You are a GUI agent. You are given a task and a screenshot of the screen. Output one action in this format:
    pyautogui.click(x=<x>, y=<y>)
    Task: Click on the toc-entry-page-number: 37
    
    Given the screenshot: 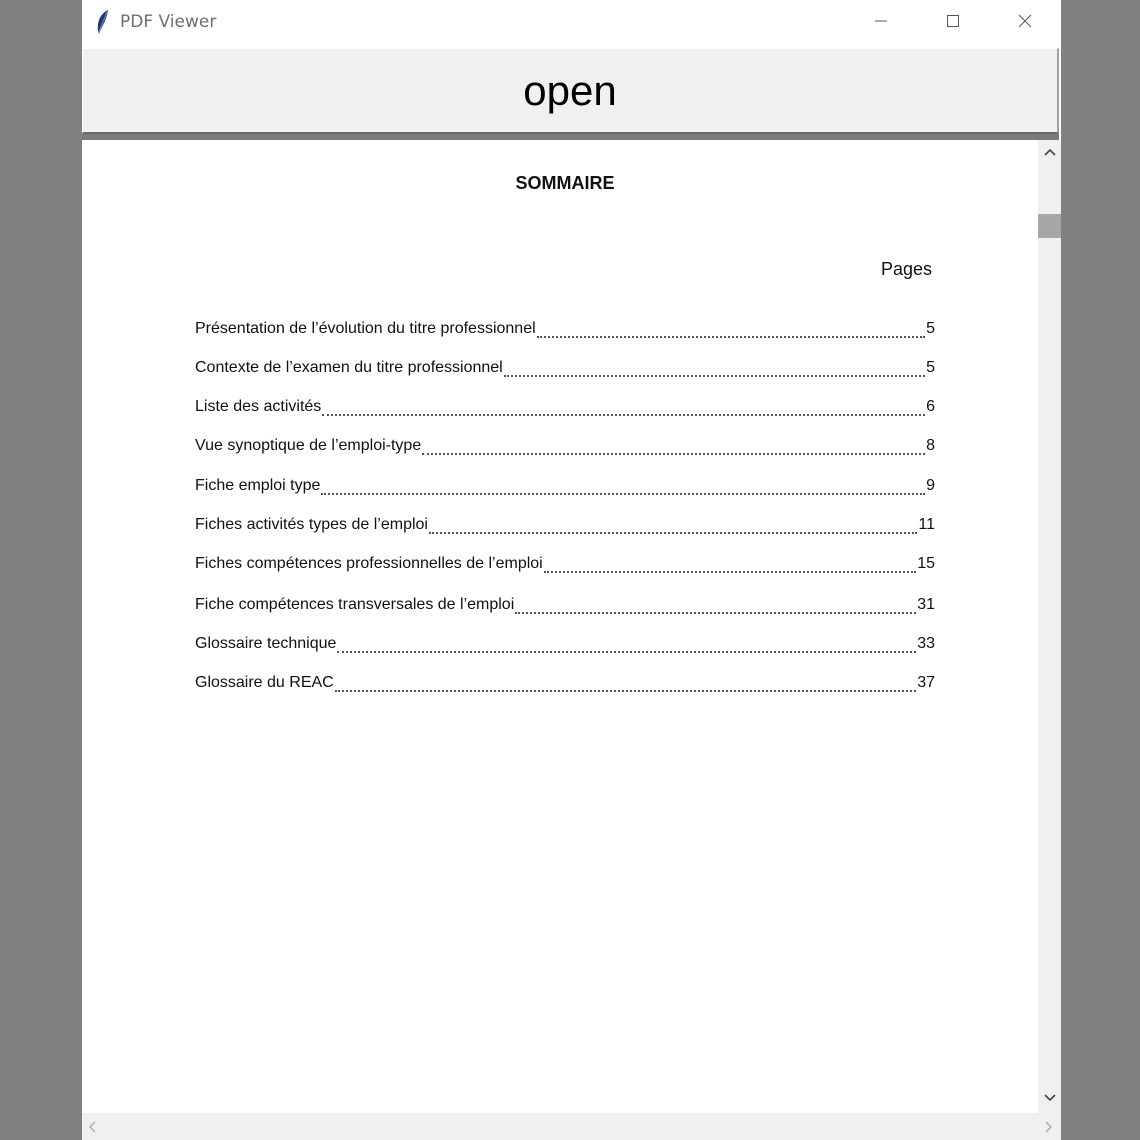 What is the action you would take?
    pyautogui.click(x=926, y=682)
    